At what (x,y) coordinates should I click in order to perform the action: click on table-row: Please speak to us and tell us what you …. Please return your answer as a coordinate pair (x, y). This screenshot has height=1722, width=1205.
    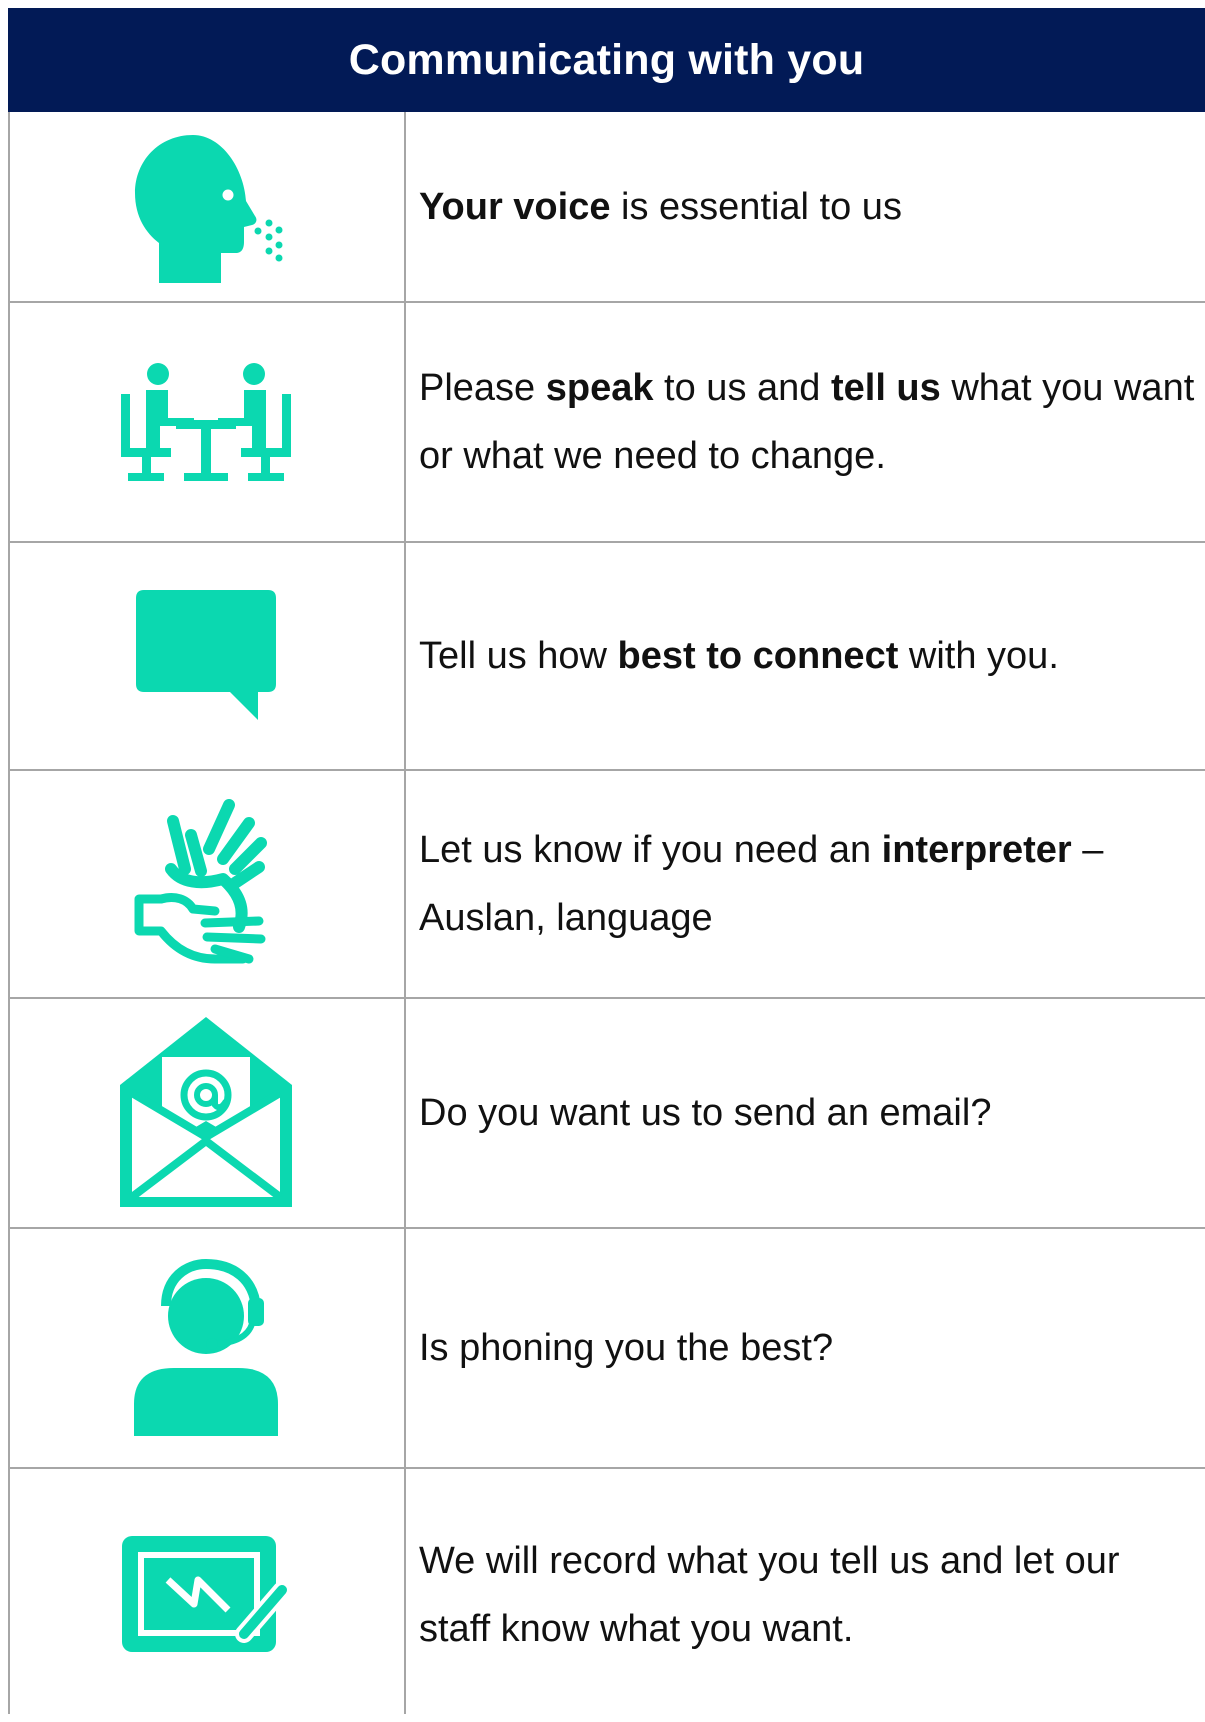
    Looking at the image, I should click on (606, 422).